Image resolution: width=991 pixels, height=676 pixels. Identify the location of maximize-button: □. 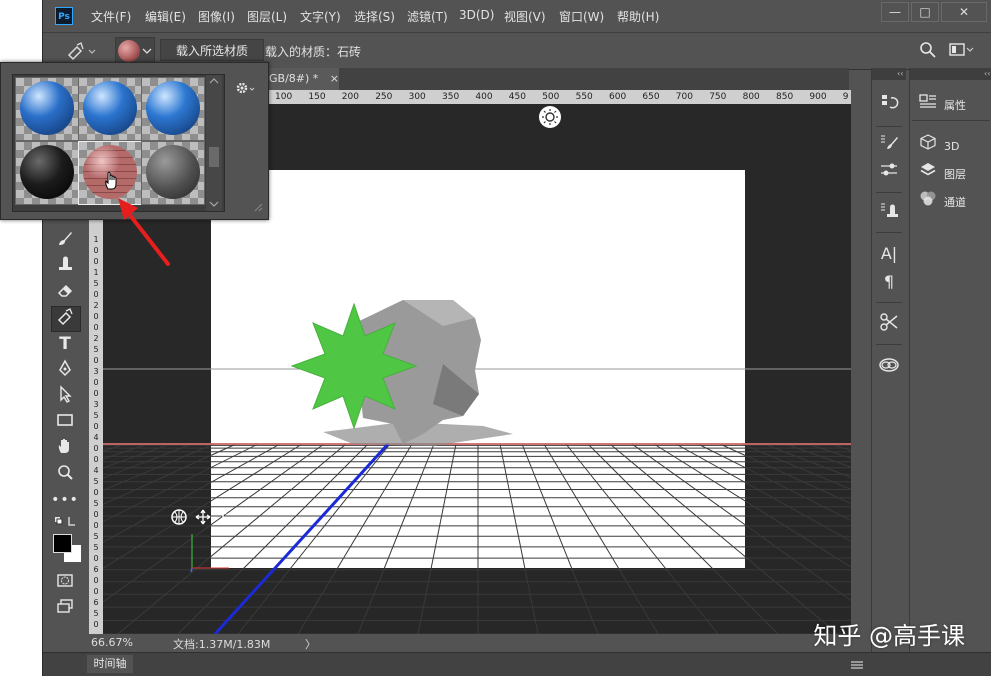
(925, 12).